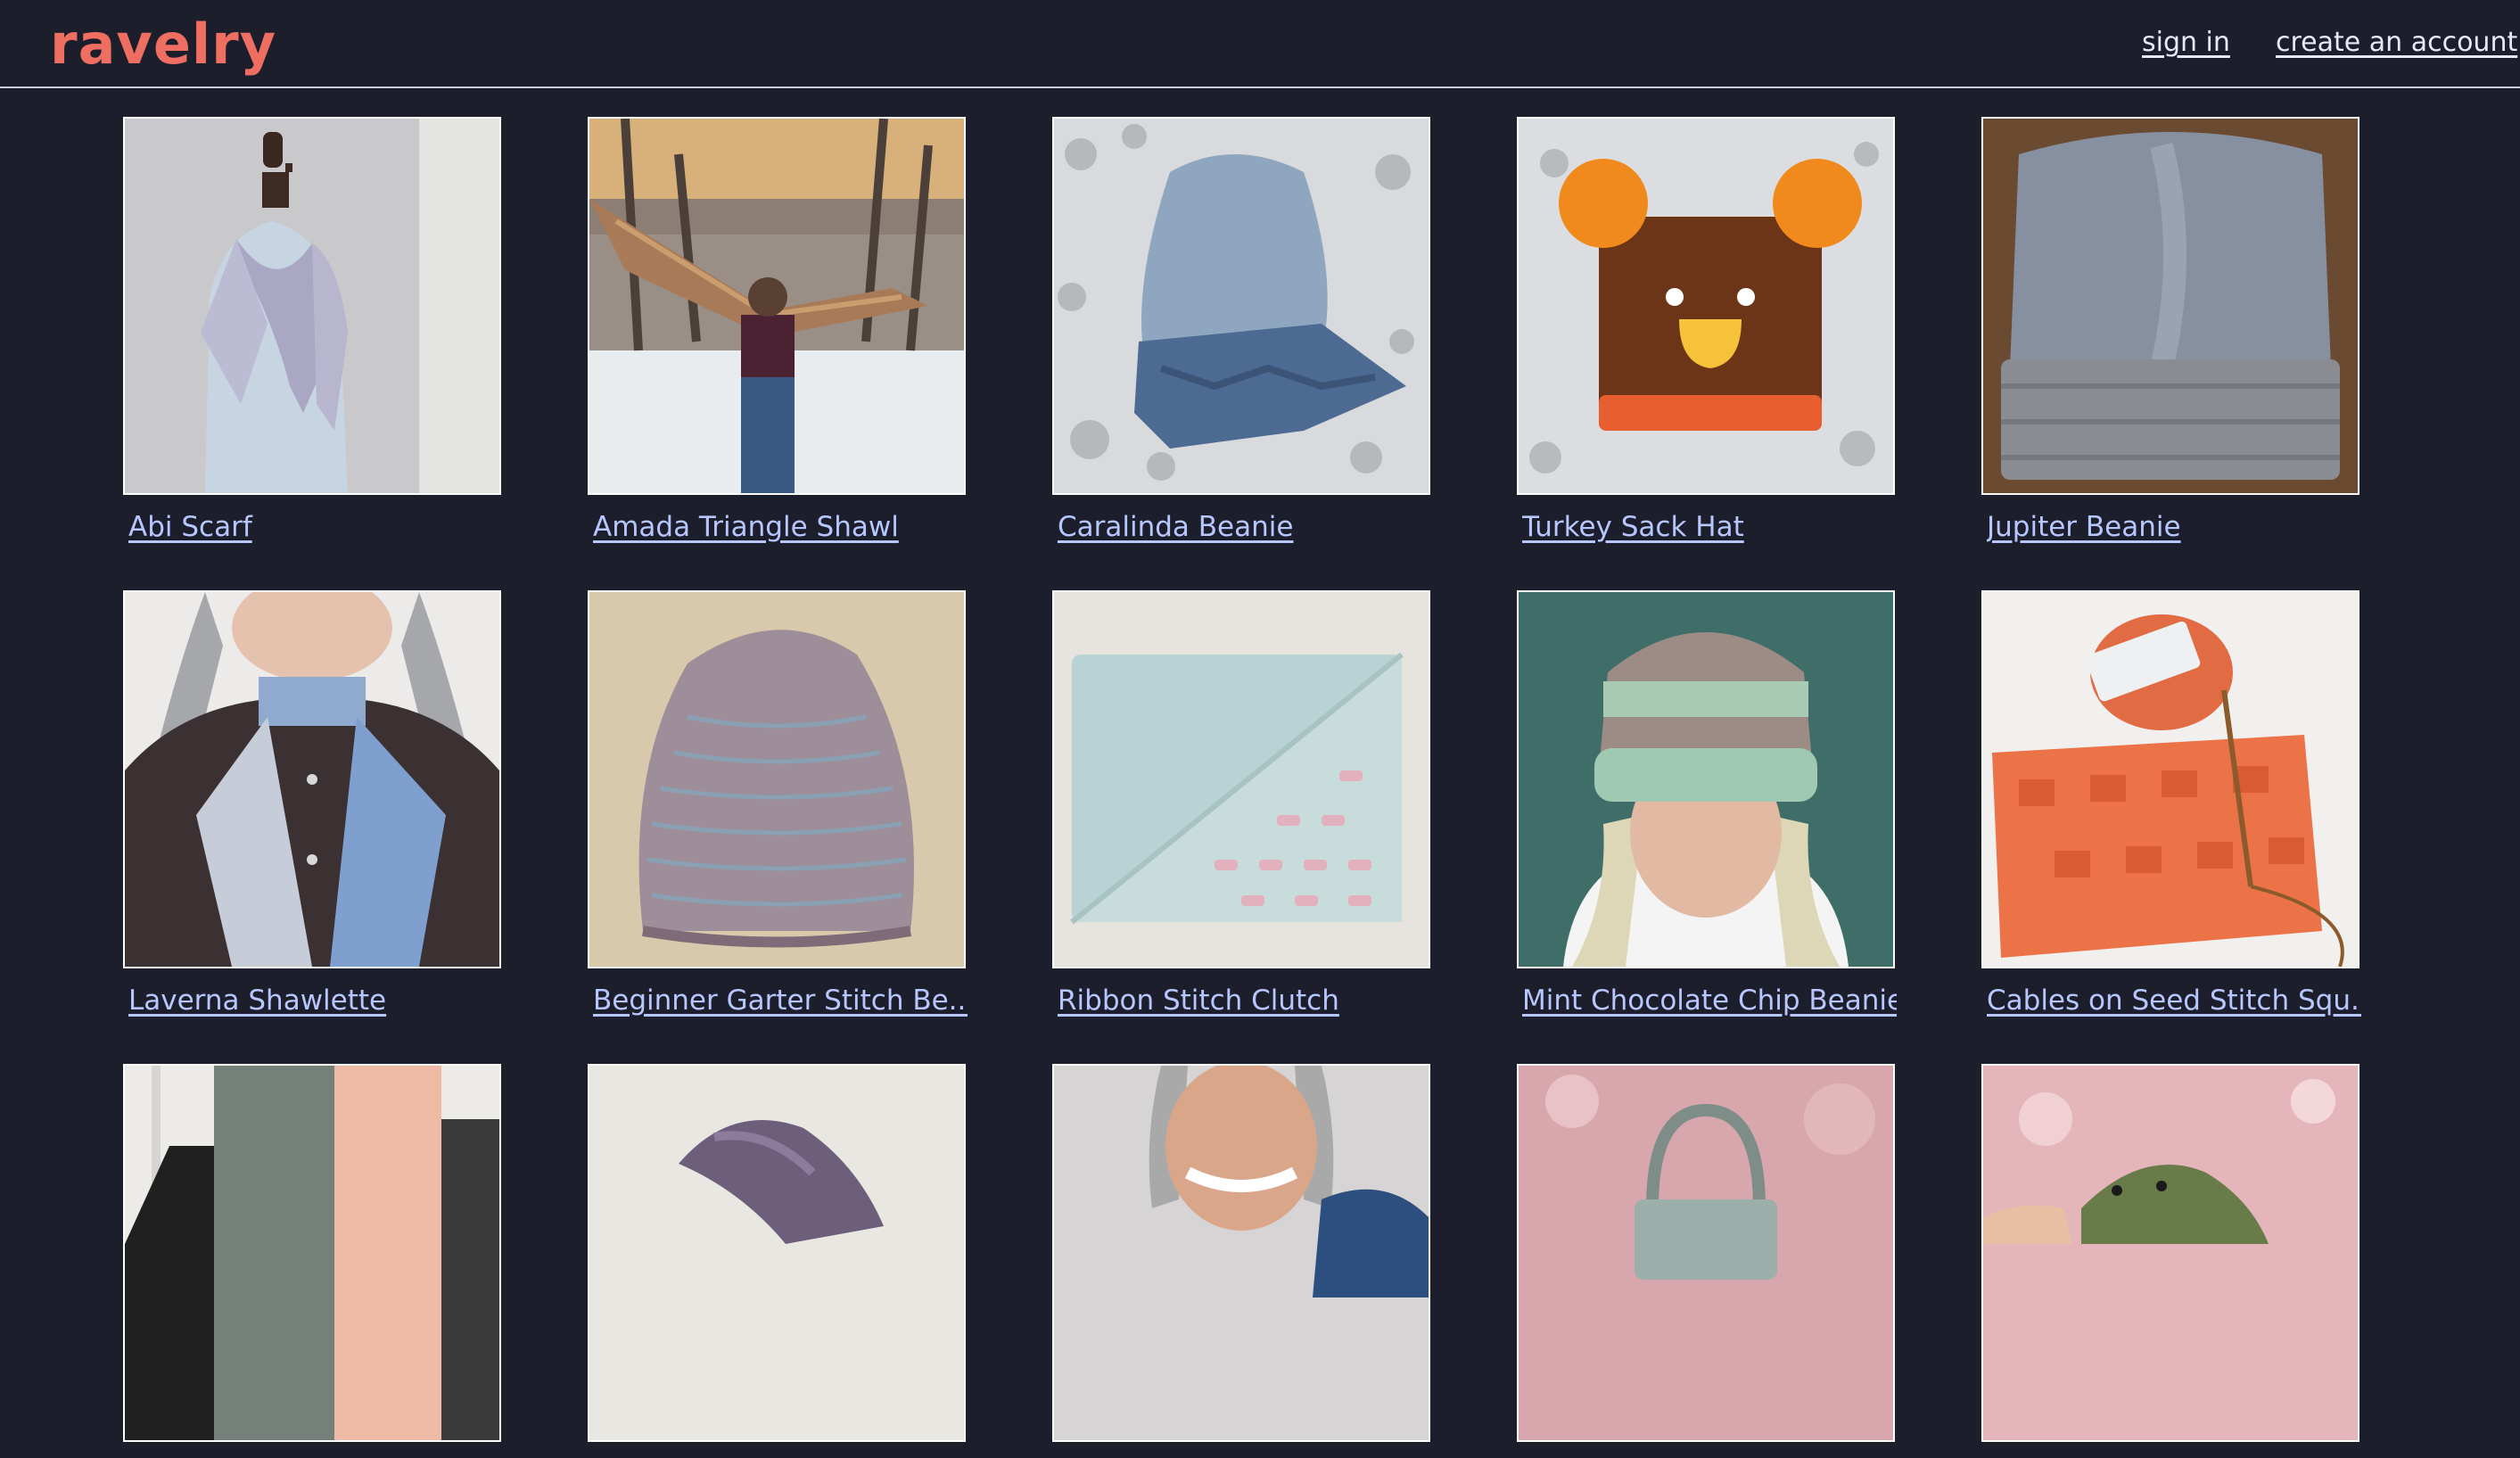 The height and width of the screenshot is (1458, 2520). I want to click on pattern-card: Ribbon Stitch Clutch, so click(1241, 803).